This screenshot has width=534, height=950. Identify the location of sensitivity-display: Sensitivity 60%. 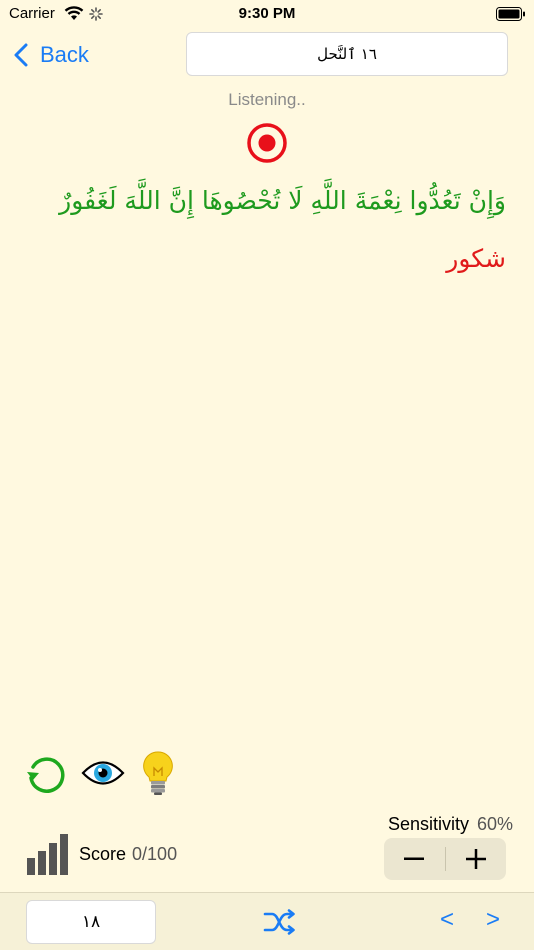
(450, 824).